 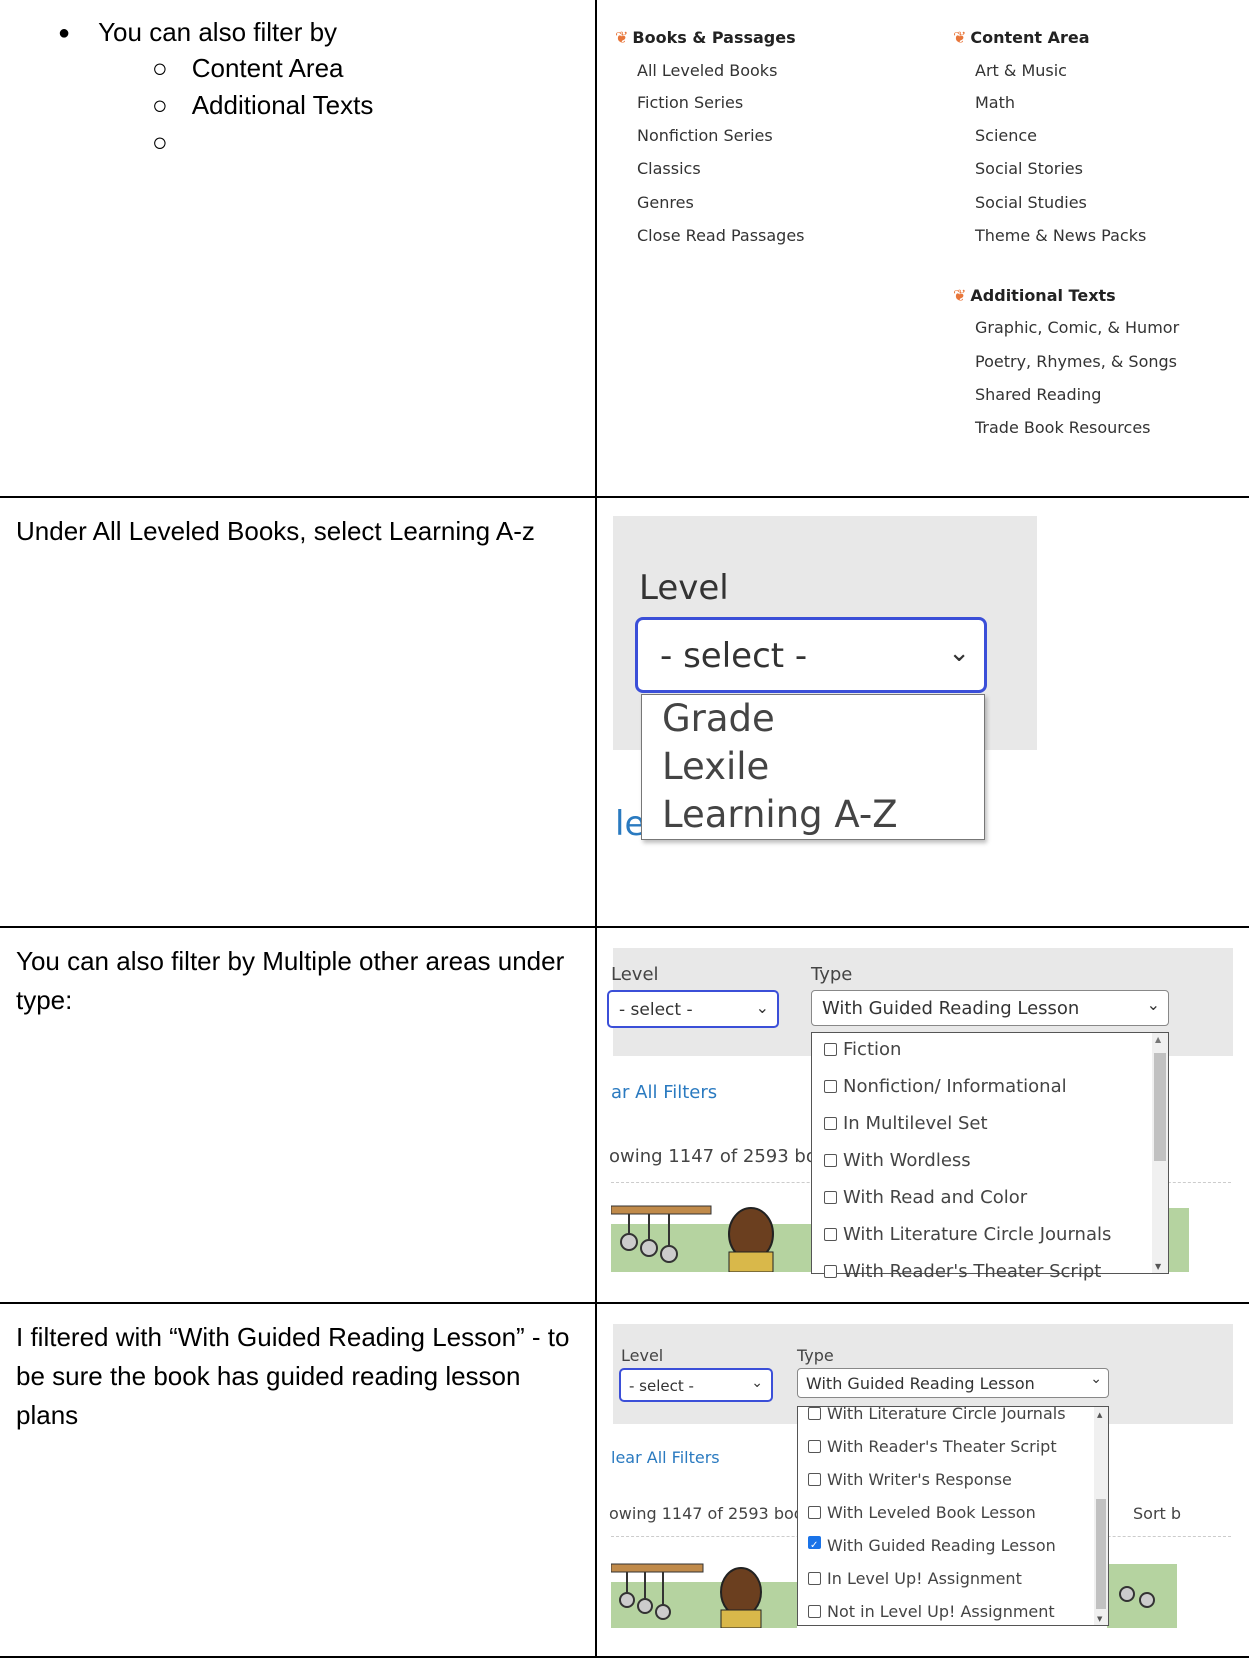 I want to click on menu-item-trade-book-resources: Trade Book Resources, so click(x=1063, y=427).